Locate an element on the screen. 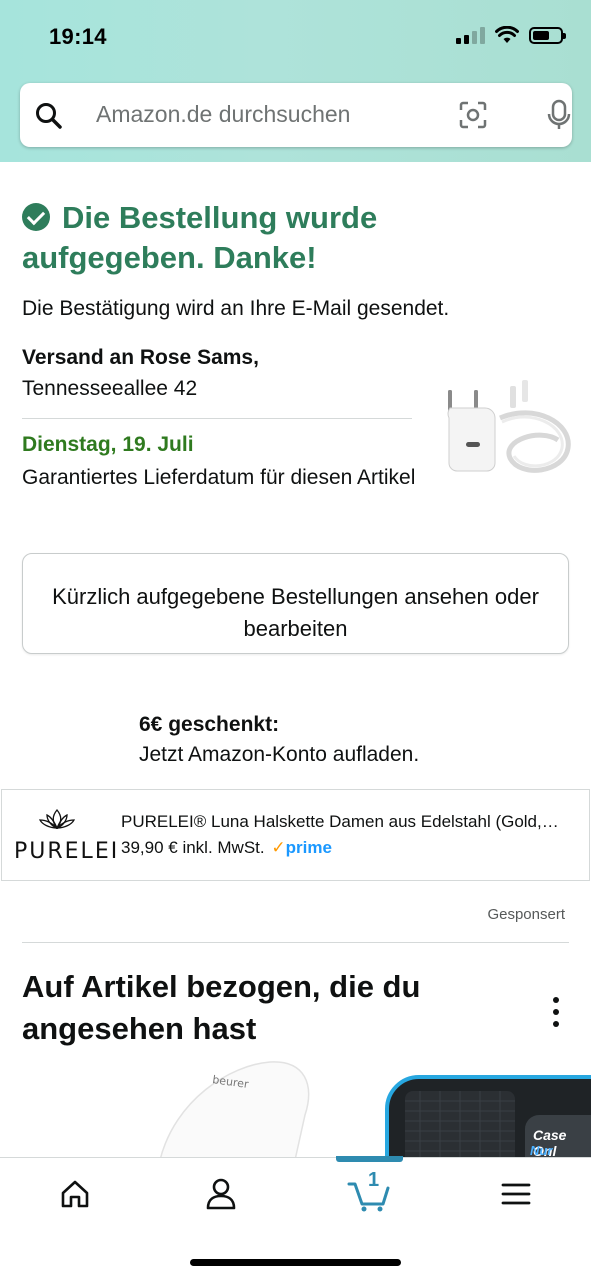 The image size is (591, 1280). hamburger-menu-icon is located at coordinates (516, 1194).